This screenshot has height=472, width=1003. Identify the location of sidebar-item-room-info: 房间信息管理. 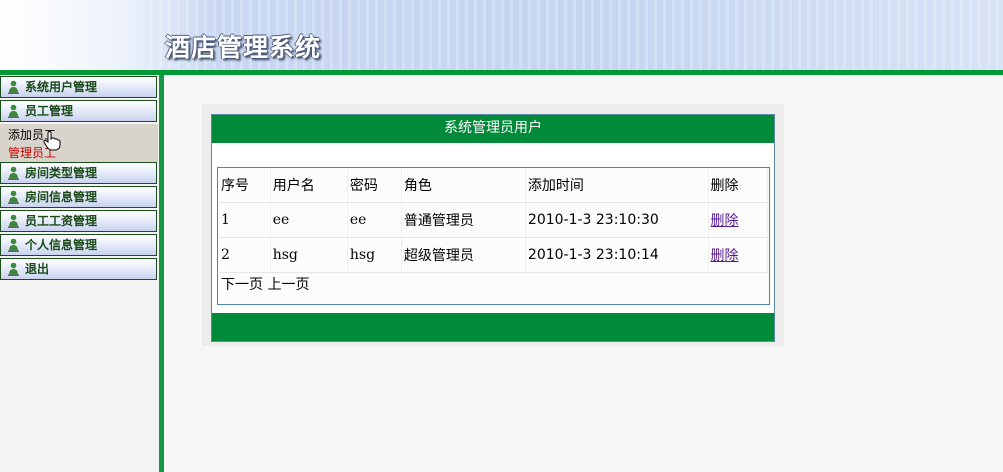
(78, 197).